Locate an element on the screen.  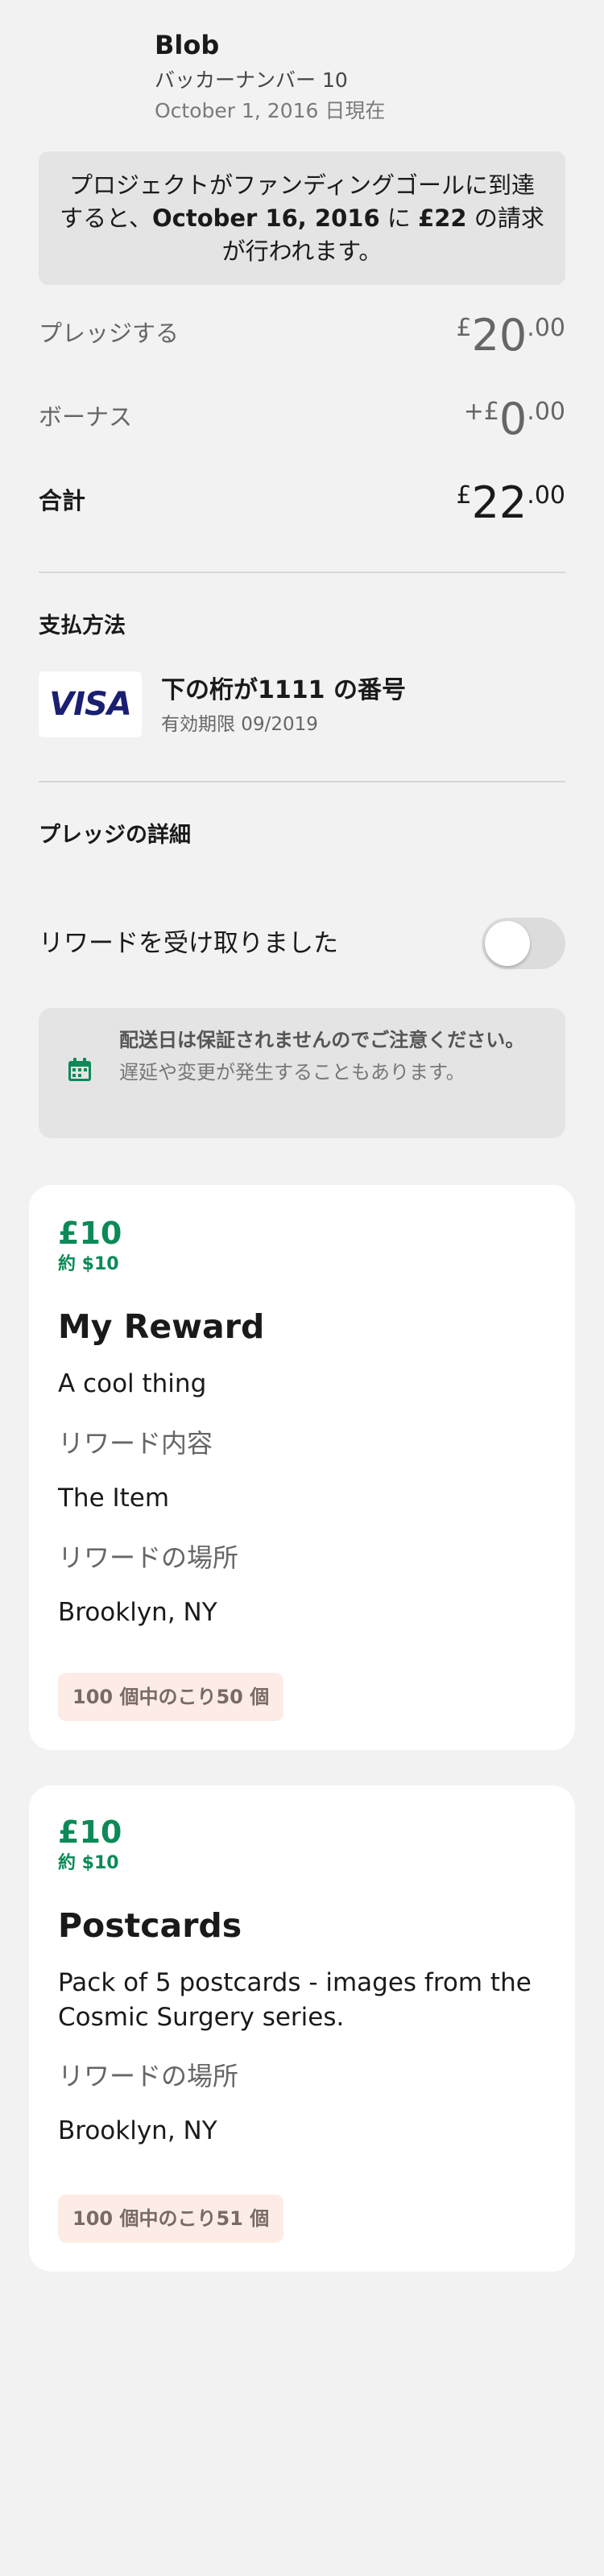
backer-name: Blob is located at coordinates (187, 45).